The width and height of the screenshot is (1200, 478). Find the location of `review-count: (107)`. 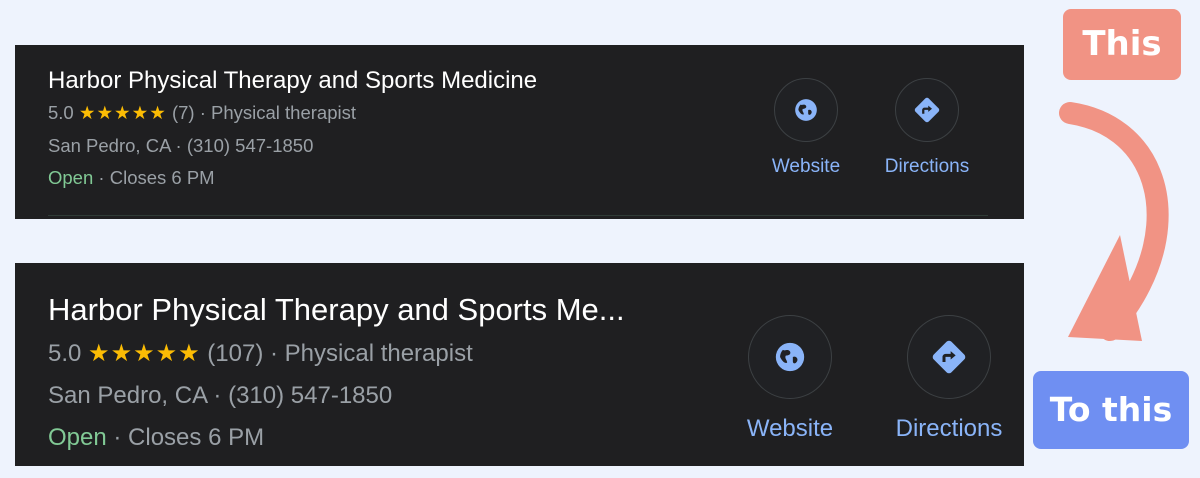

review-count: (107) is located at coordinates (235, 353).